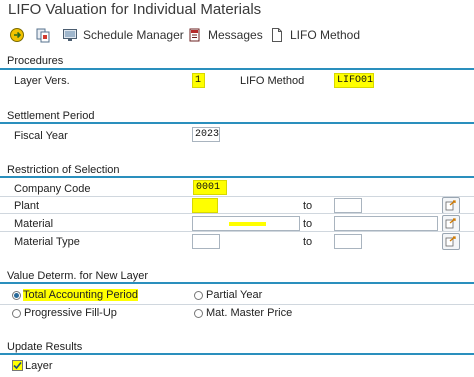 The width and height of the screenshot is (474, 377). Describe the element at coordinates (198, 80) in the screenshot. I see `layer-vers-field: 1` at that location.